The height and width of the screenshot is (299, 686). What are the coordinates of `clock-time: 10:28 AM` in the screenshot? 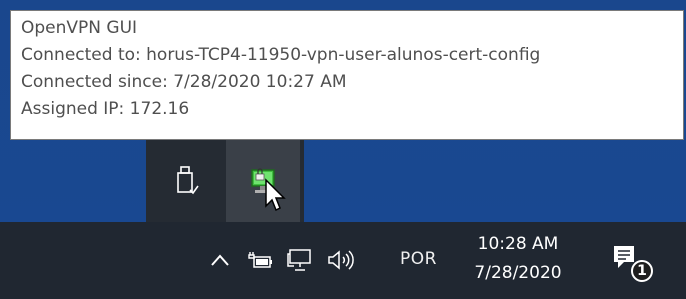 It's located at (518, 244).